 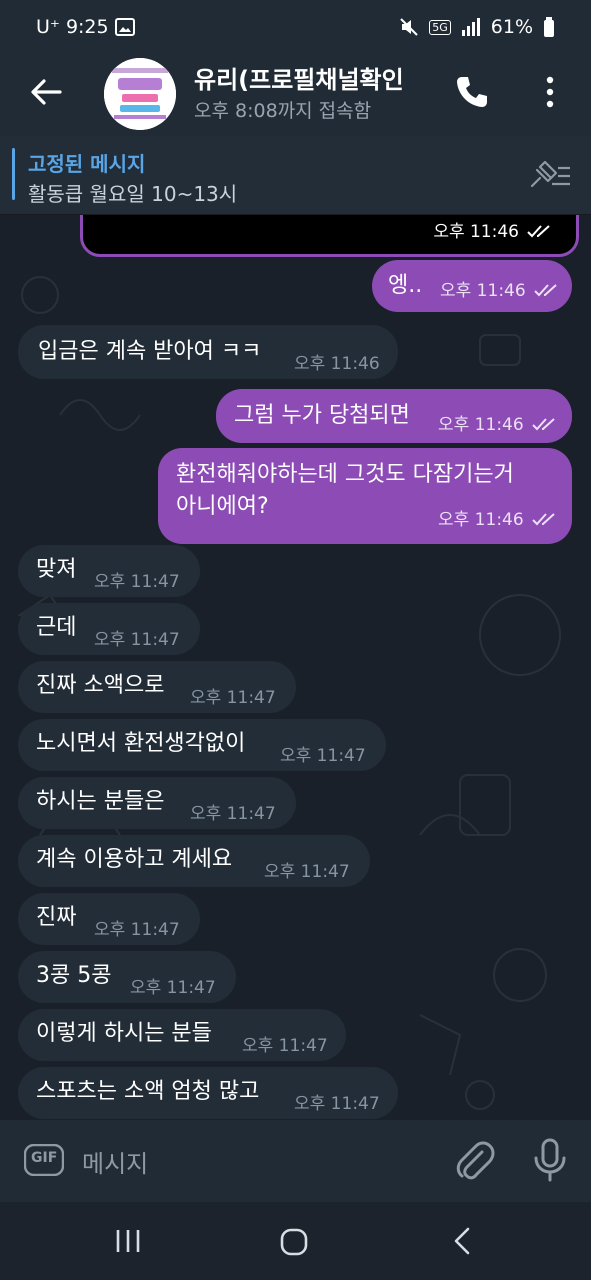 What do you see at coordinates (295, 175) in the screenshot?
I see `pinned-message-bar: 고정된 메시지 활동큽 월요일 10~13시` at bounding box center [295, 175].